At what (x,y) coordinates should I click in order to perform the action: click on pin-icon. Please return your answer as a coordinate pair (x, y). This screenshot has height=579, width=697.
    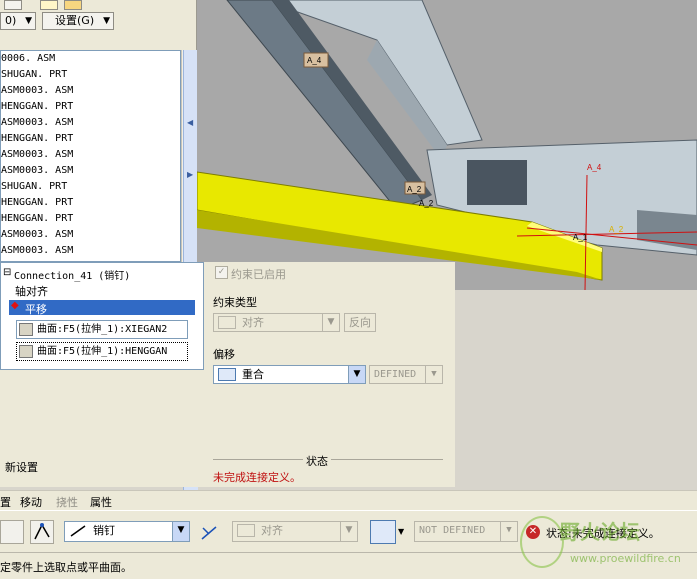
    Looking at the image, I should click on (78, 530).